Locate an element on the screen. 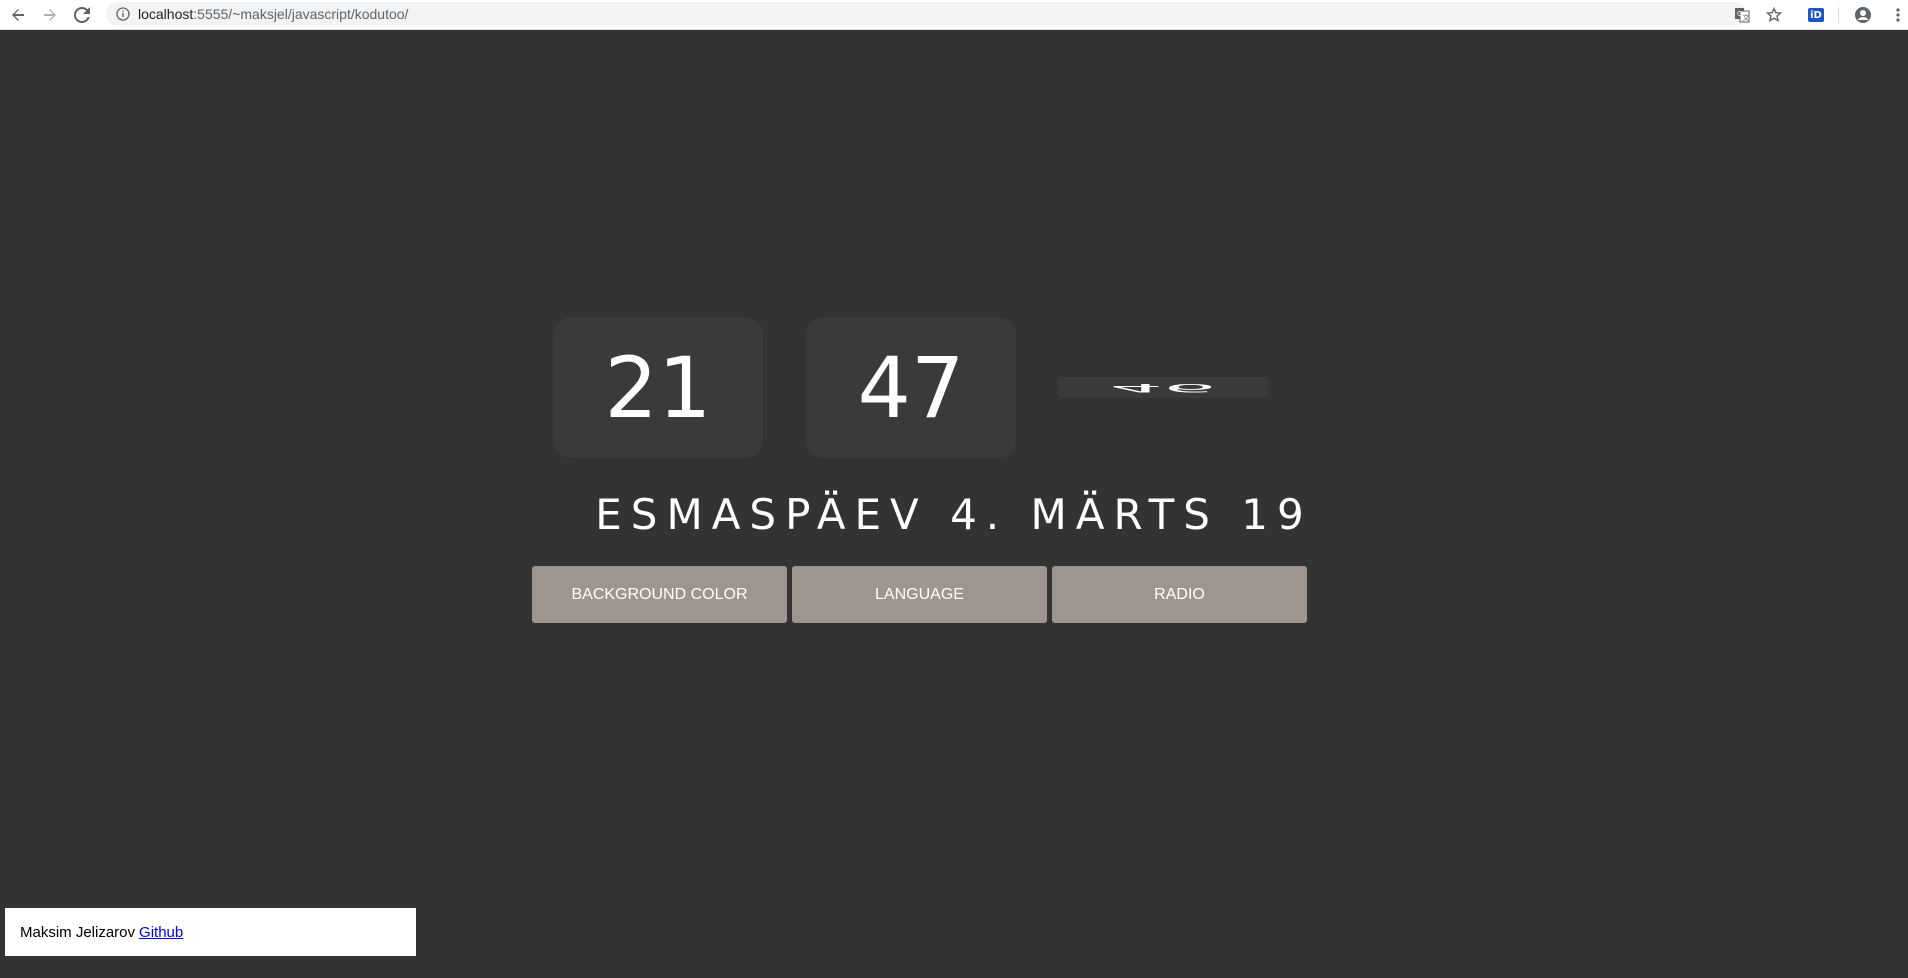  back-button is located at coordinates (18, 15).